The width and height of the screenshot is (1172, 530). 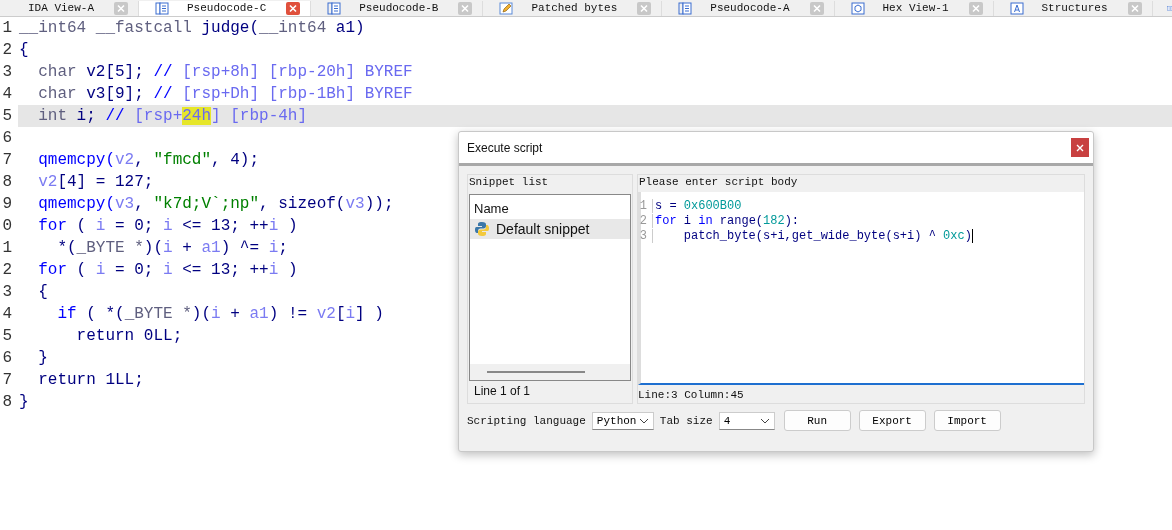 What do you see at coordinates (718, 182) in the screenshot?
I see `script-body-label: Please enter script body` at bounding box center [718, 182].